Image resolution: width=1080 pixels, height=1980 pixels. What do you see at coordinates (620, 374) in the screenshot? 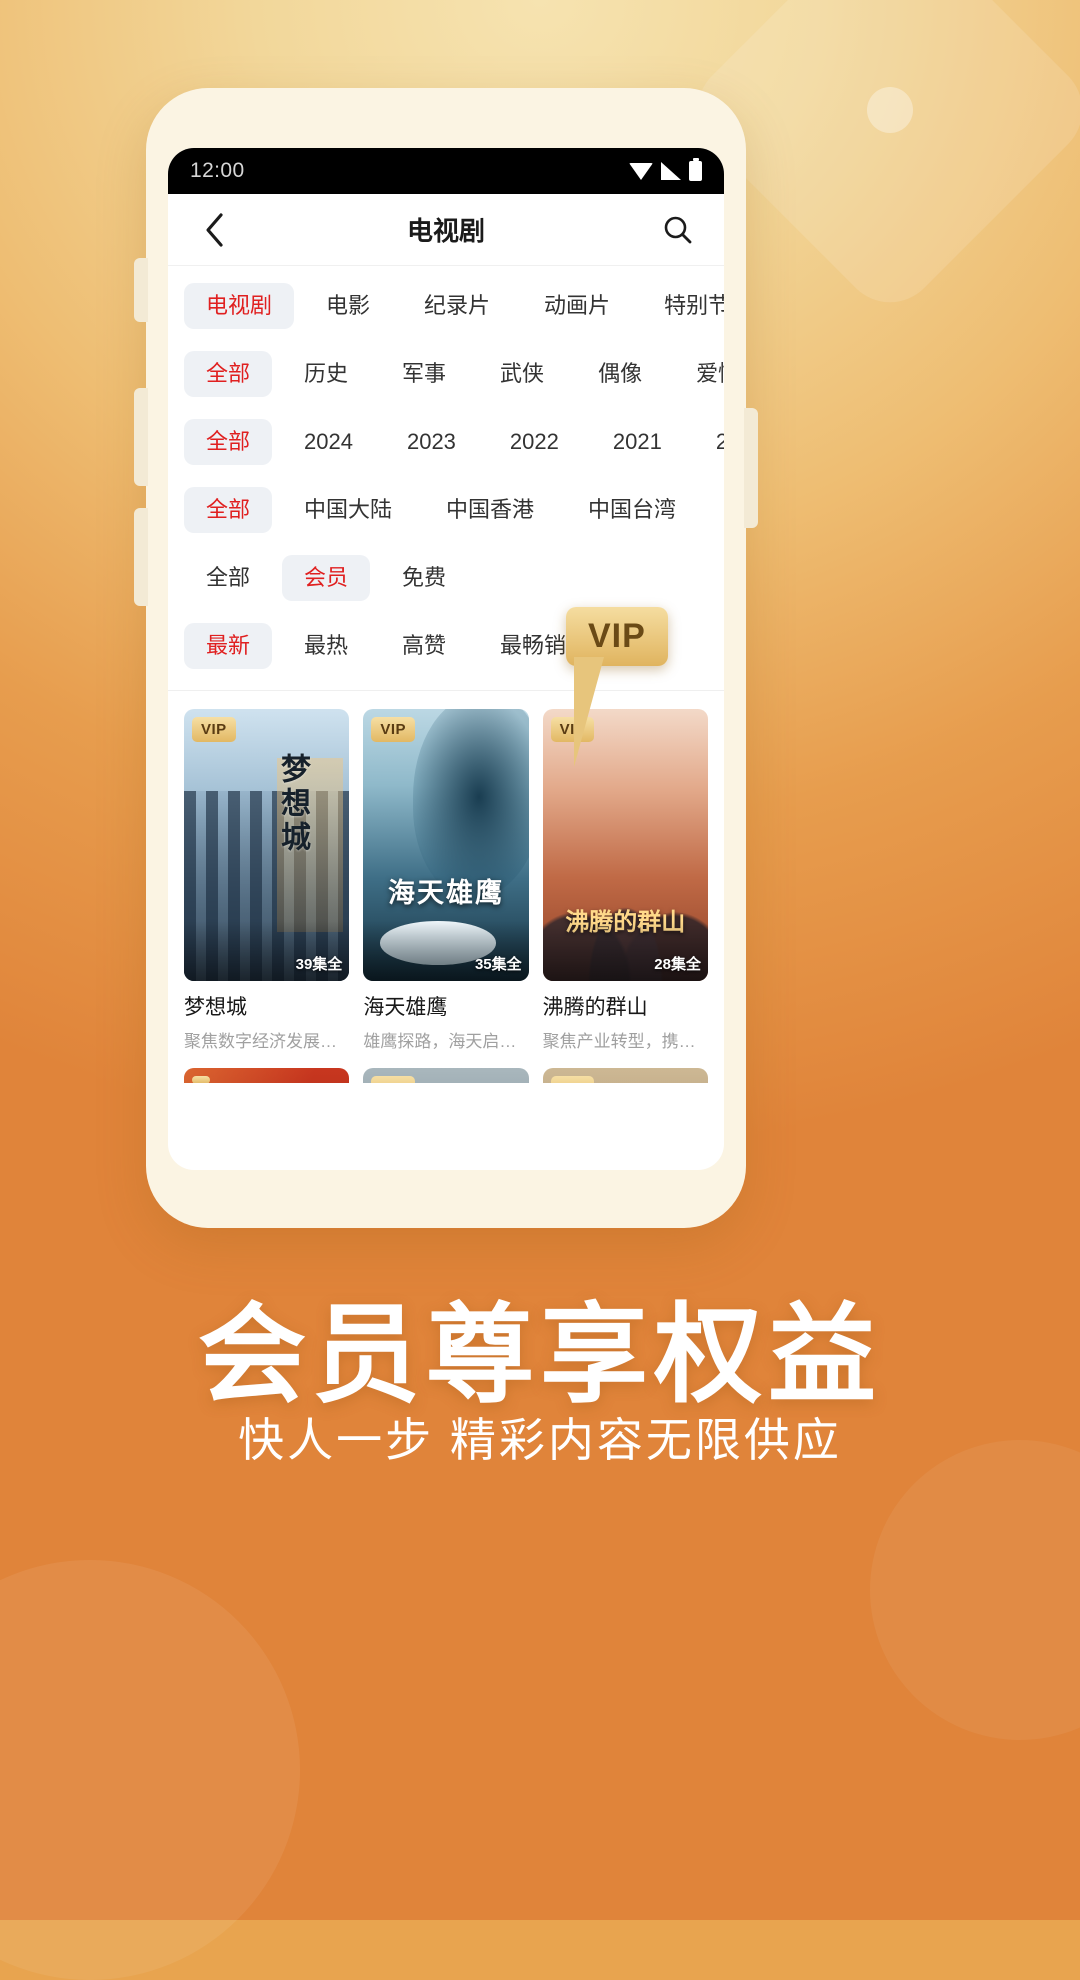
I see `filter-chip-genre-4: 偶像` at bounding box center [620, 374].